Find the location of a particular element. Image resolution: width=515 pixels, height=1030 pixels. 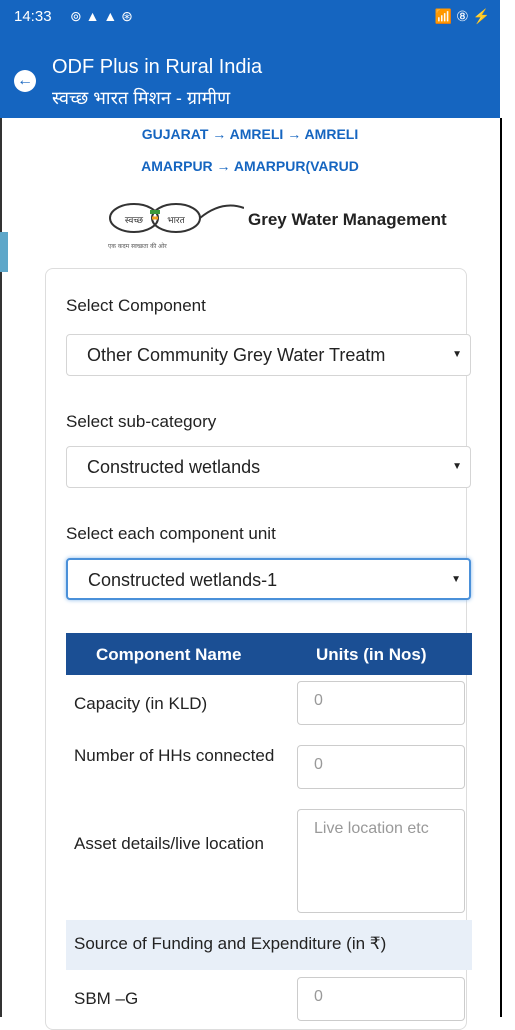

back-arrow-icon: ← is located at coordinates (25, 81).